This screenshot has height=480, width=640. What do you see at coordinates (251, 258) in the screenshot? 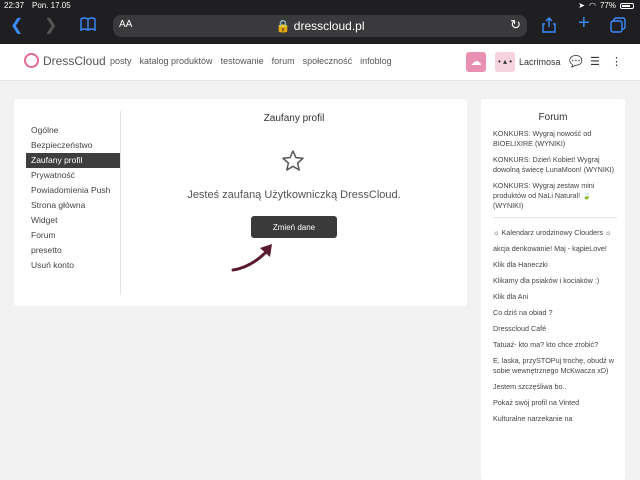
I see `annotation-arrow-icon` at bounding box center [251, 258].